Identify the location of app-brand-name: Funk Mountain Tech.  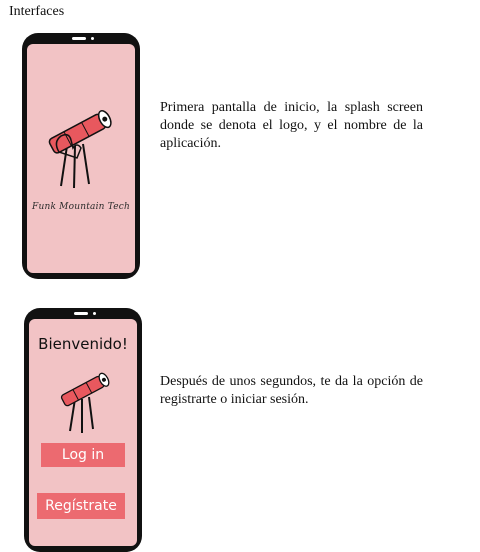
(81, 207).